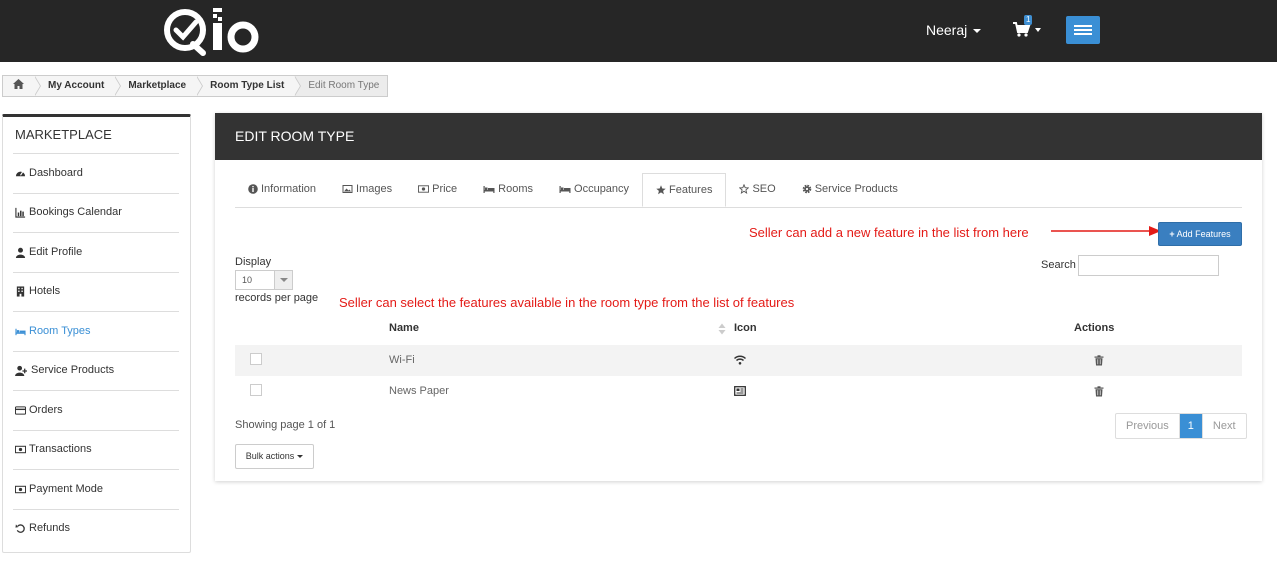  What do you see at coordinates (56, 251) in the screenshot?
I see `sidebar-item-label: Edit Profile` at bounding box center [56, 251].